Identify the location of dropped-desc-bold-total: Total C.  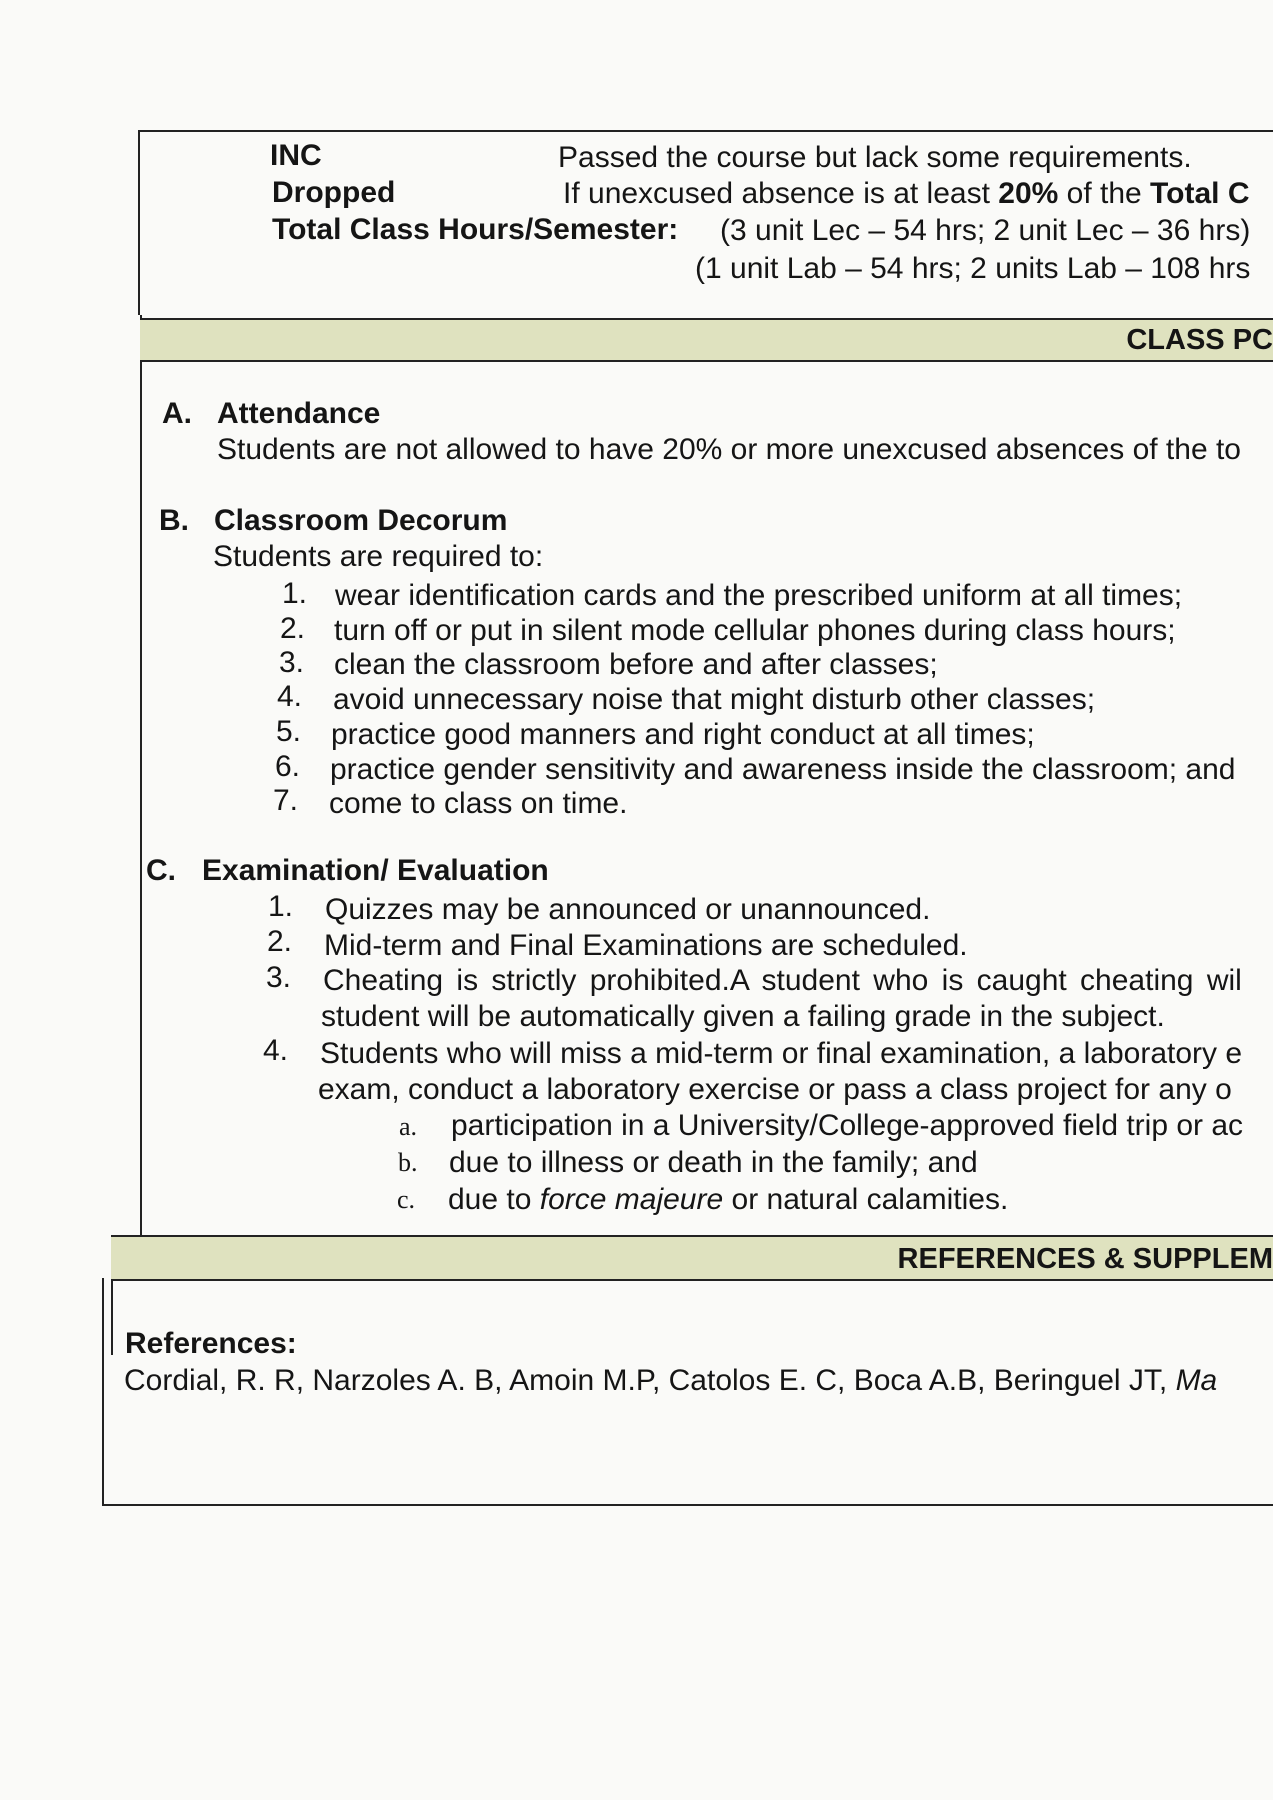
(1200, 193).